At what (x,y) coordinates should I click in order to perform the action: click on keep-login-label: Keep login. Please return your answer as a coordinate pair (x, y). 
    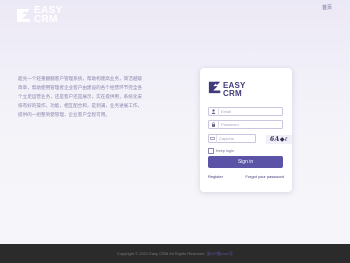
    Looking at the image, I should click on (225, 151).